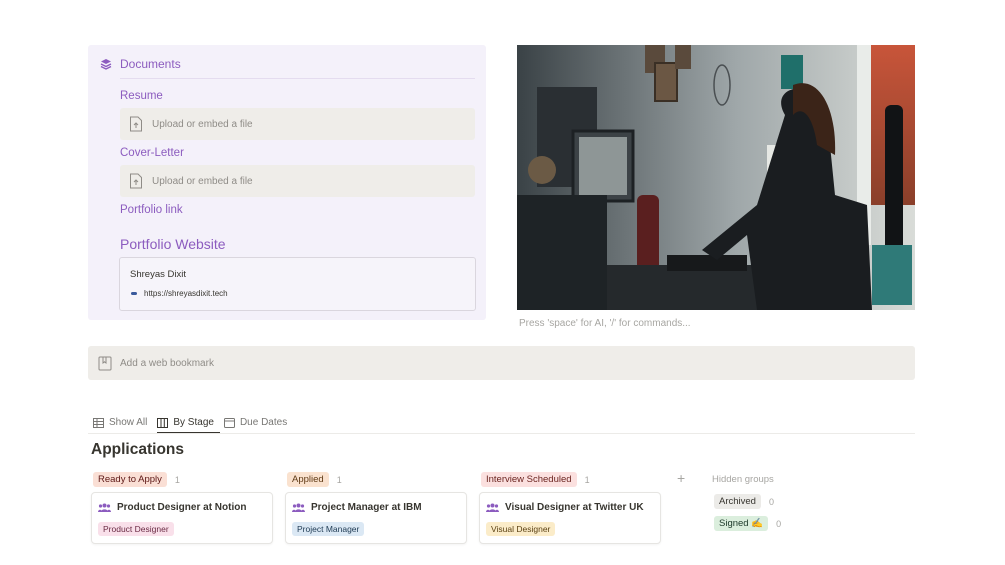 Image resolution: width=1005 pixels, height=565 pixels. I want to click on layers-icon, so click(106, 64).